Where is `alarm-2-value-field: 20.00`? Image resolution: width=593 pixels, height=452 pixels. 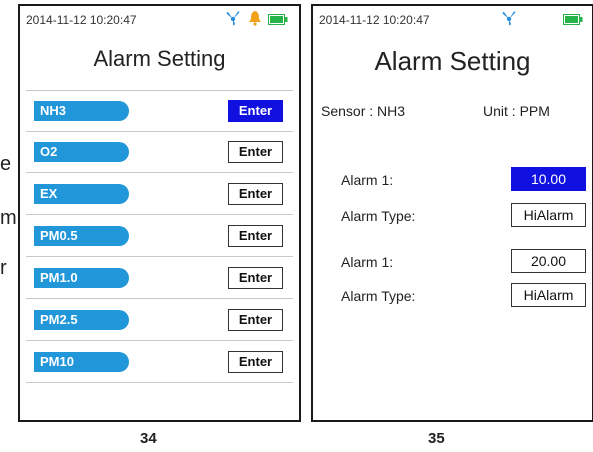
alarm-2-value-field: 20.00 is located at coordinates (548, 261).